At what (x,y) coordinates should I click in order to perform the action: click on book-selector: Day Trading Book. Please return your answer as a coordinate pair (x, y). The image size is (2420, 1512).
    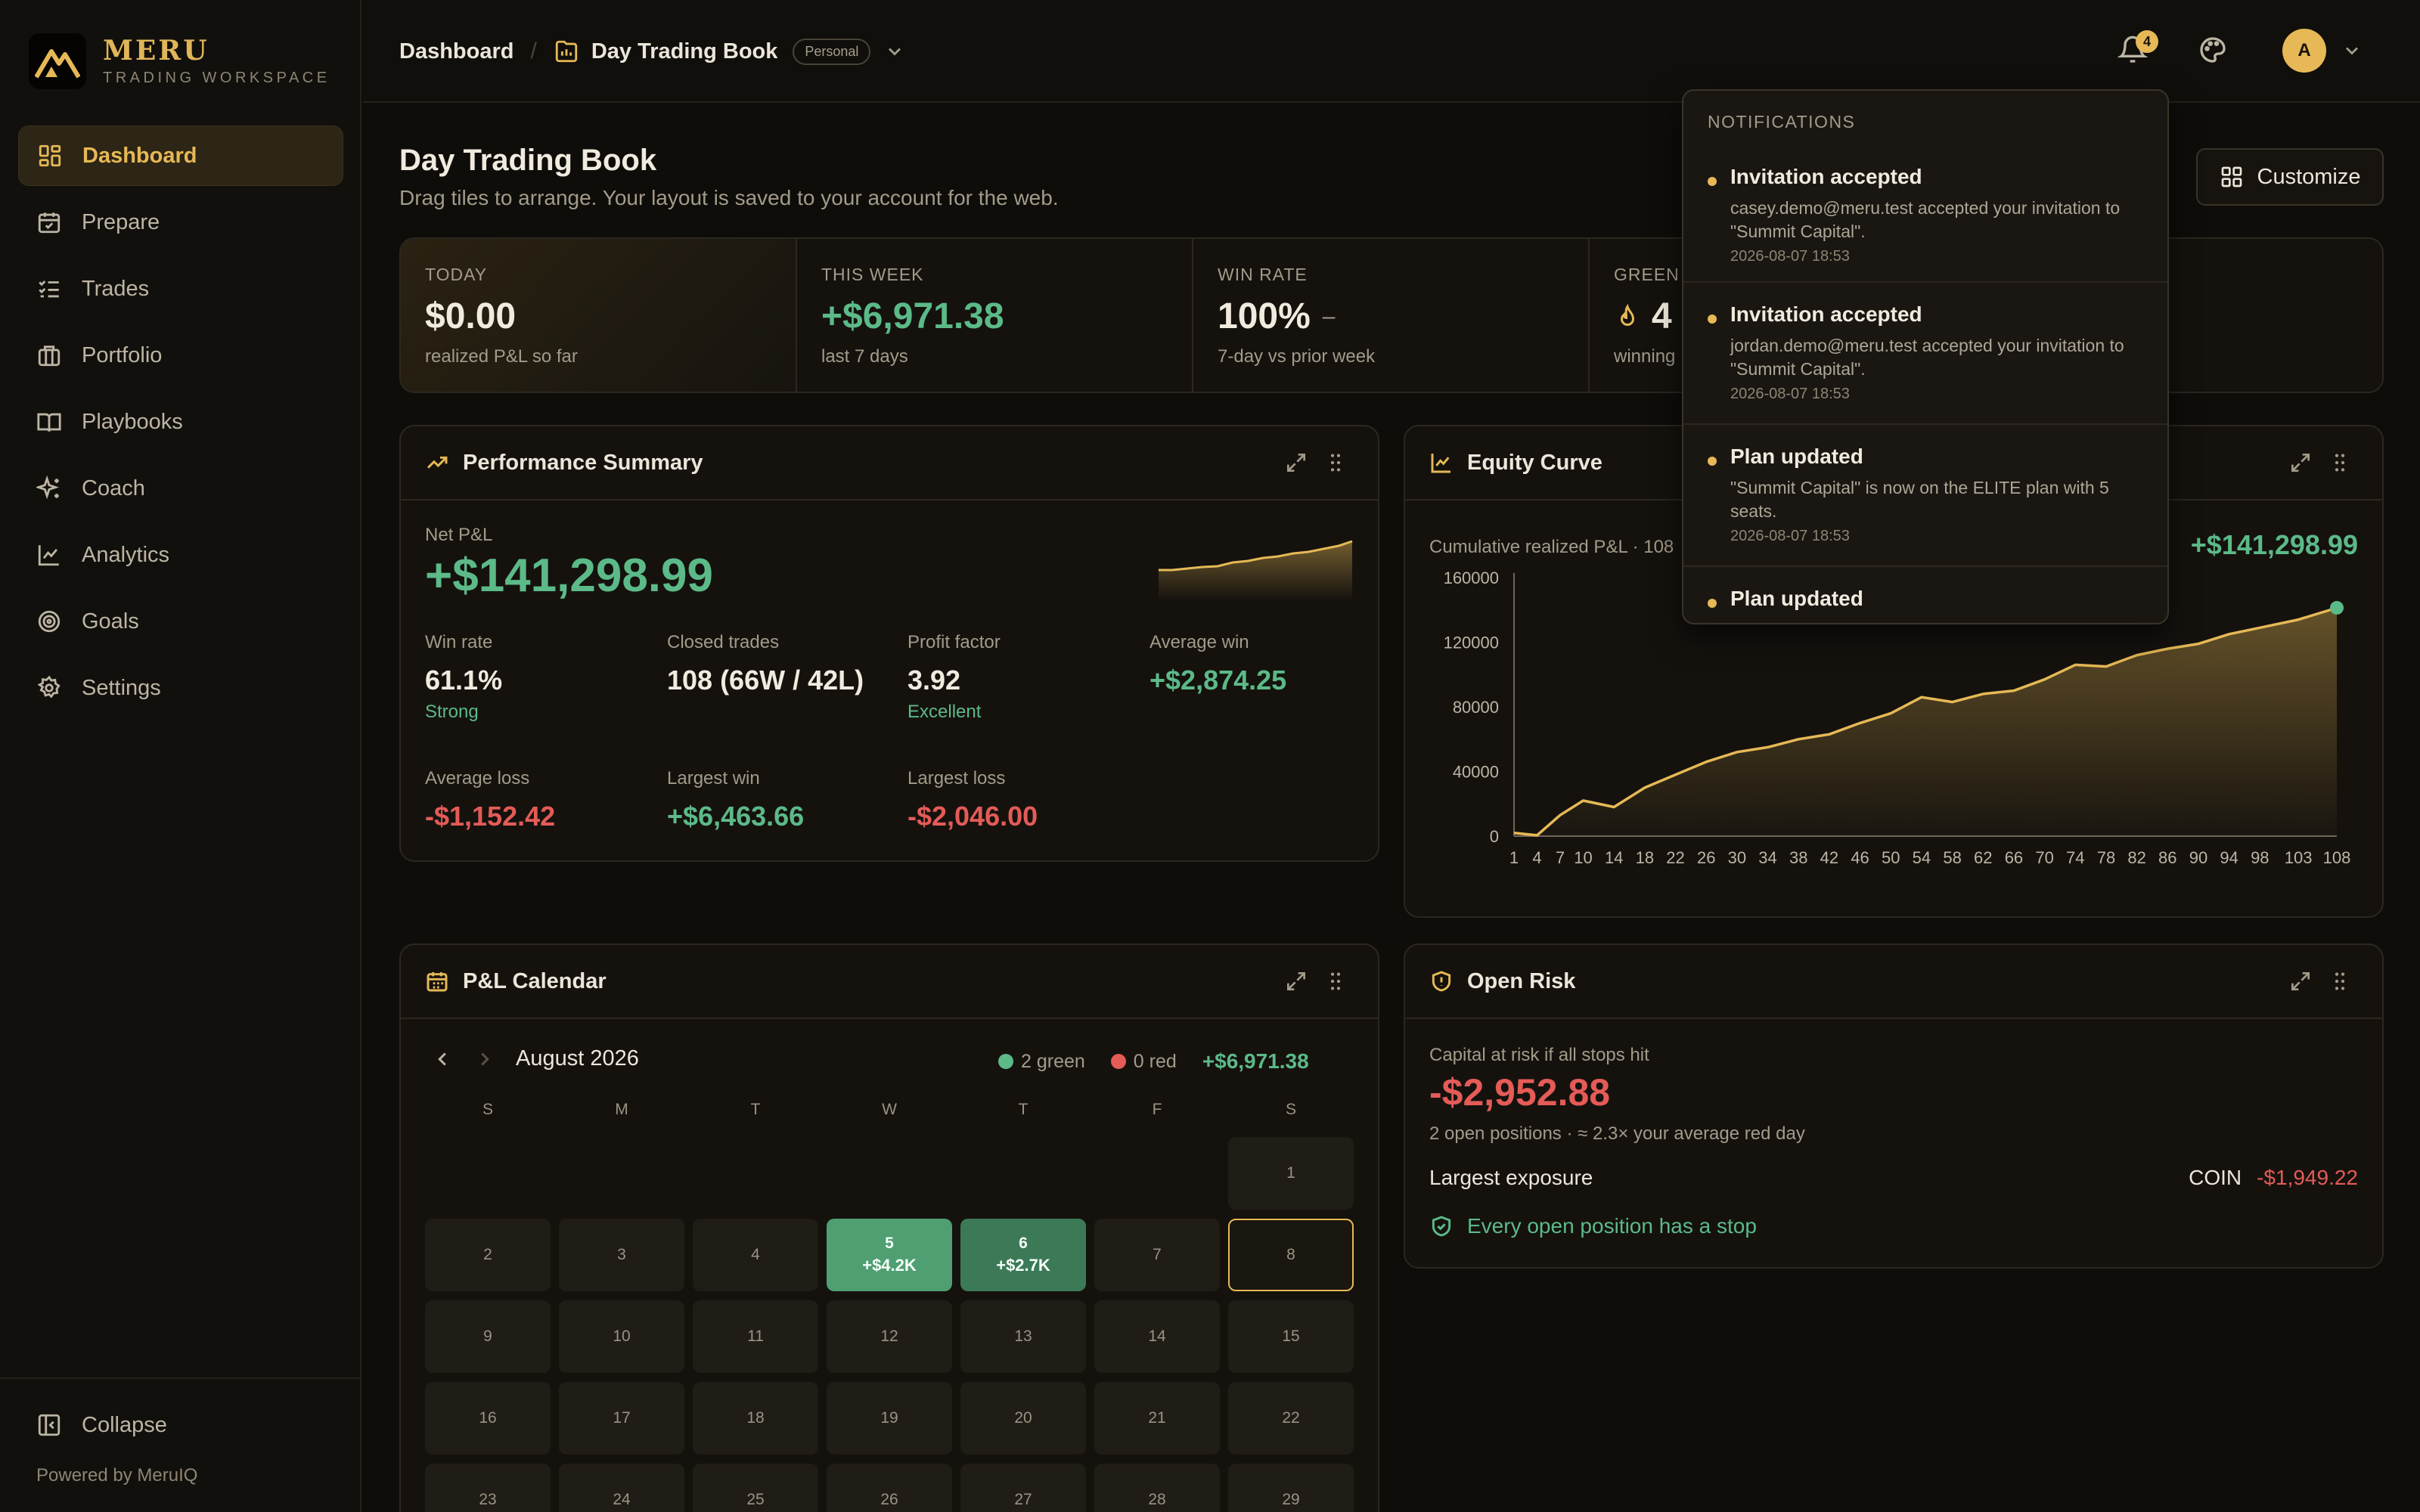
    Looking at the image, I should click on (684, 52).